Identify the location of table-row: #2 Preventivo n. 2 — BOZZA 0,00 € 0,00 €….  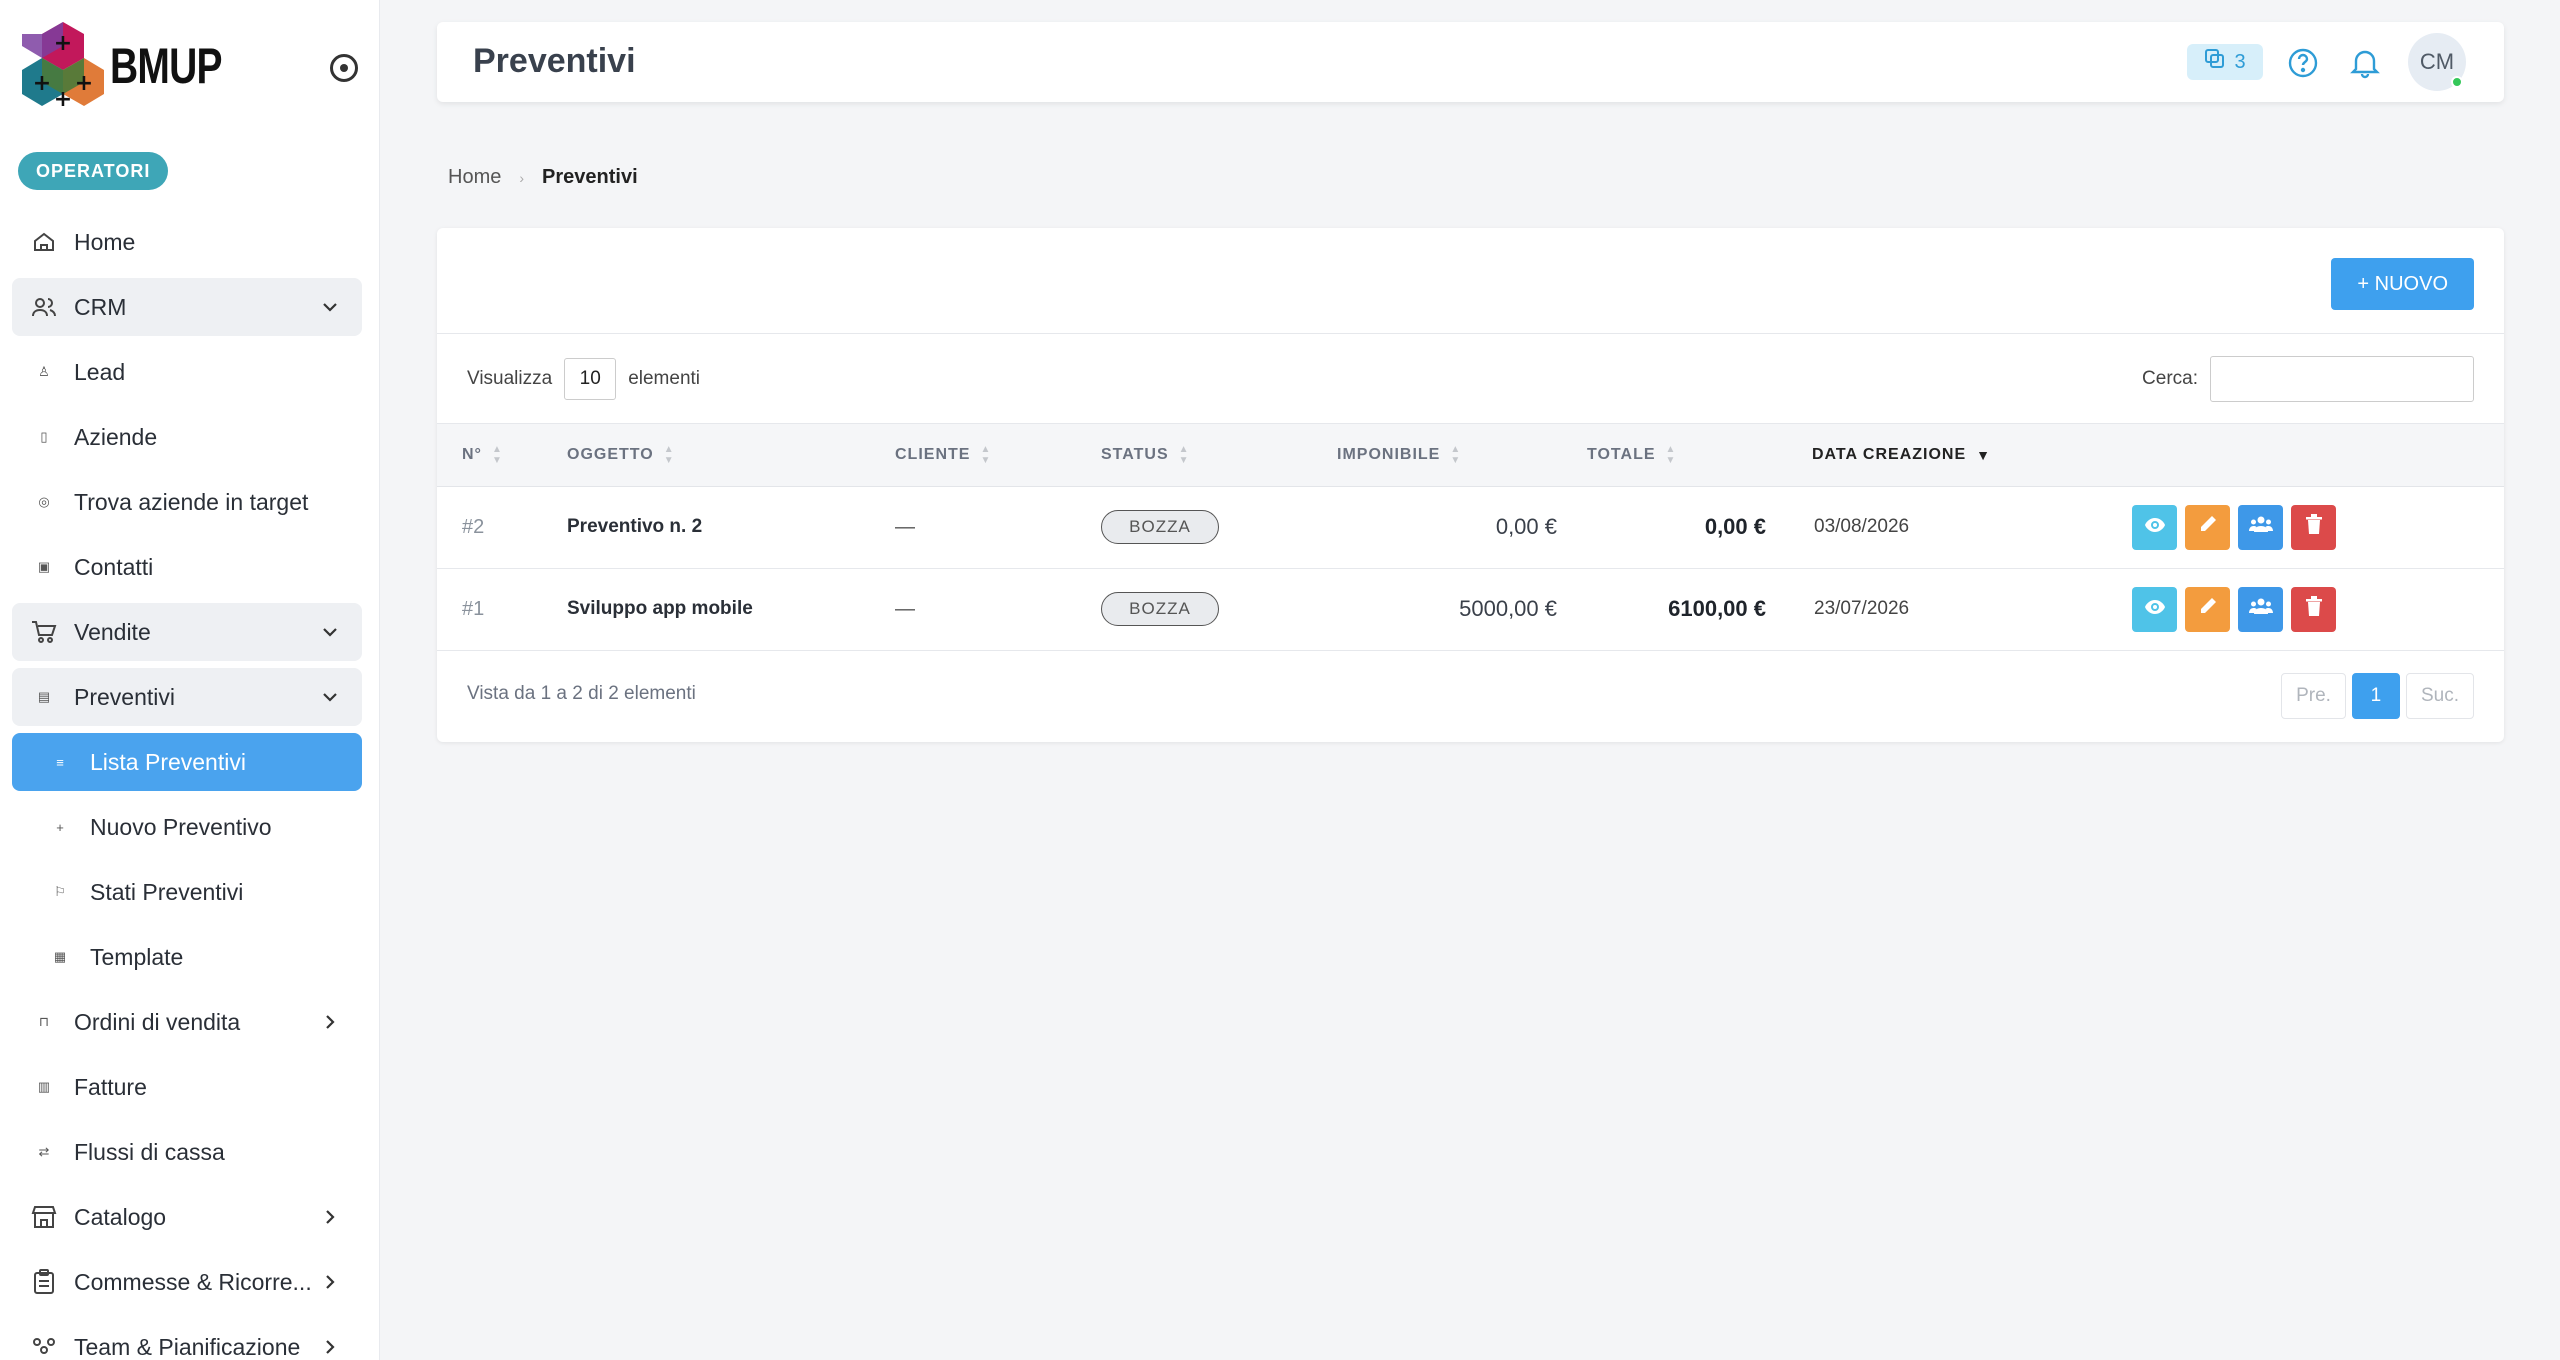
(1470, 527).